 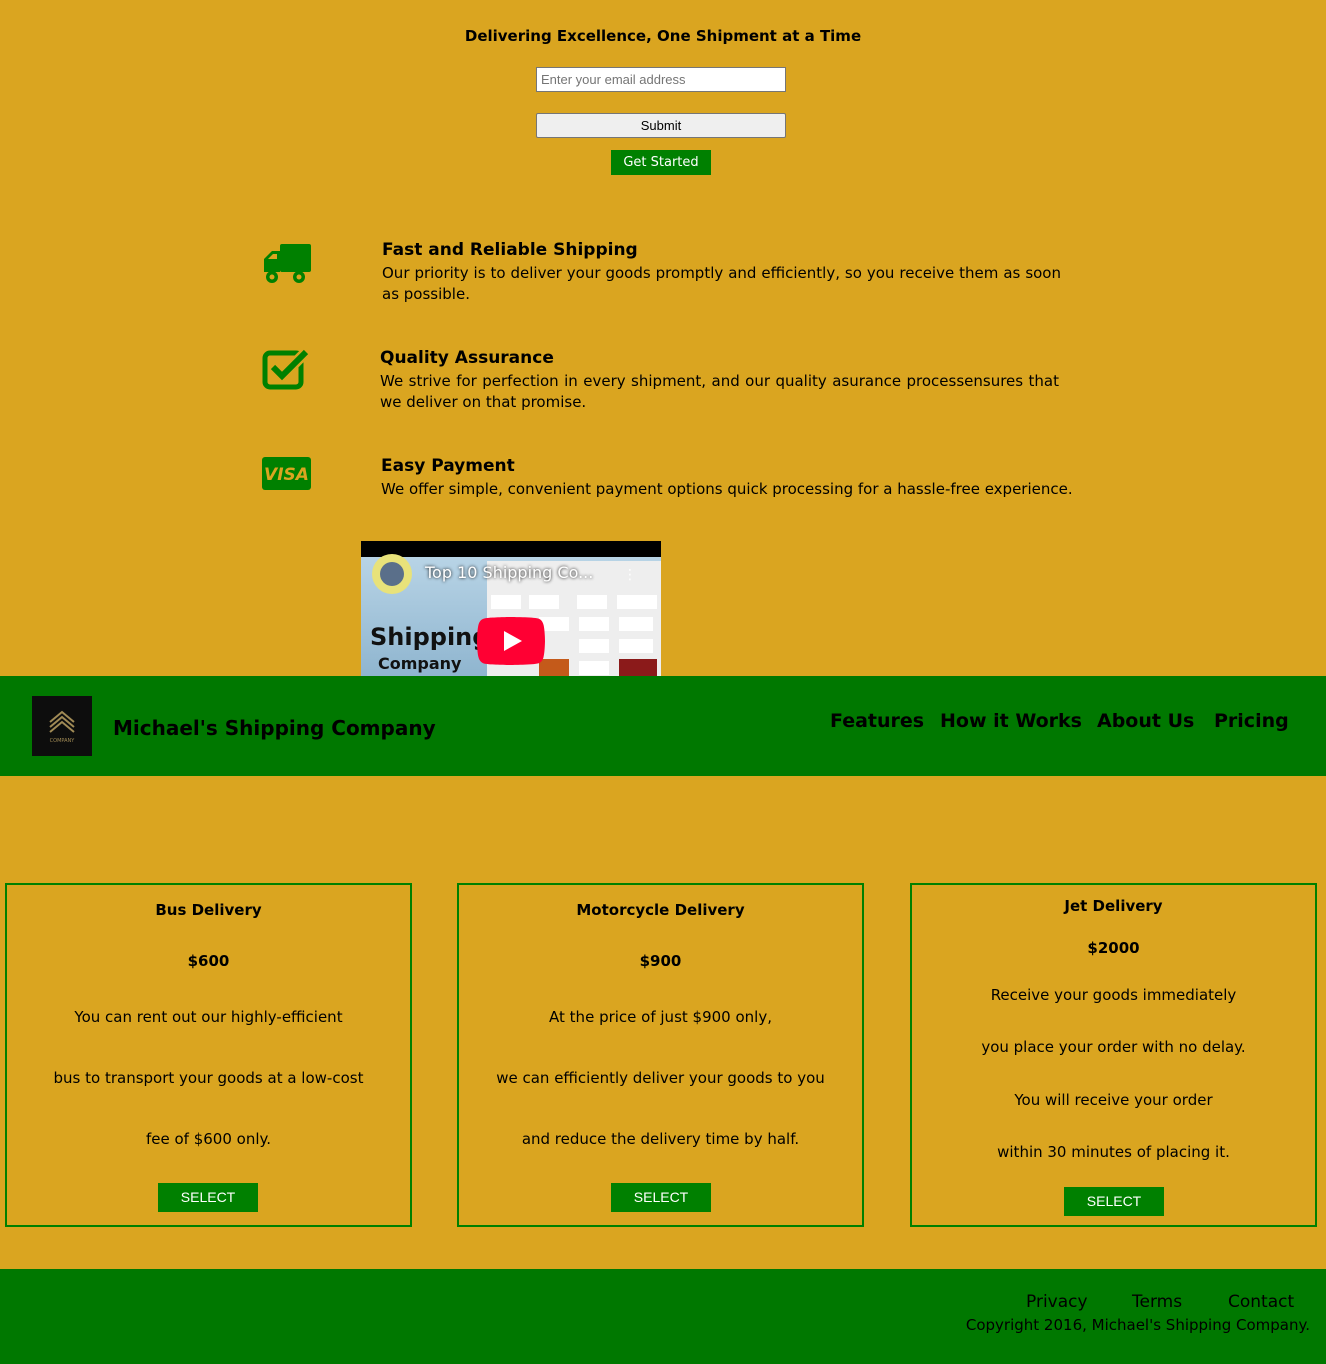 What do you see at coordinates (660, 910) in the screenshot?
I see `plan-name: Motorcycle Delivery` at bounding box center [660, 910].